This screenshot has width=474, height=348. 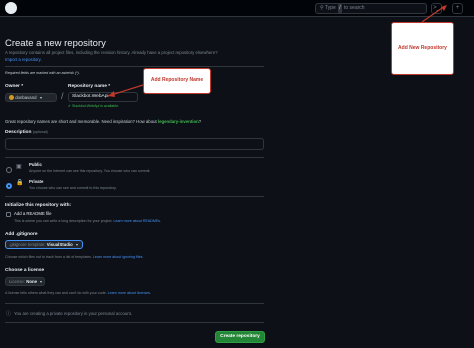 What do you see at coordinates (422, 48) in the screenshot?
I see `new-repo-callout: Add New Repository` at bounding box center [422, 48].